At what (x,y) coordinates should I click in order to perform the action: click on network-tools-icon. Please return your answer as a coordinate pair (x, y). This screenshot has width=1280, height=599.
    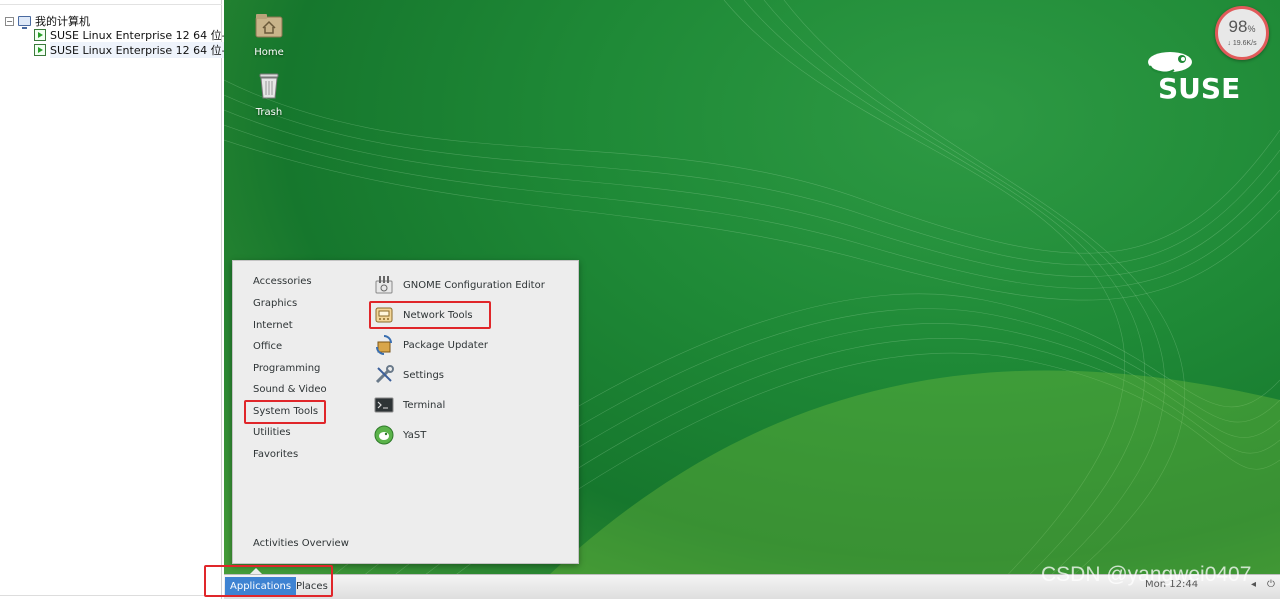
    Looking at the image, I should click on (384, 315).